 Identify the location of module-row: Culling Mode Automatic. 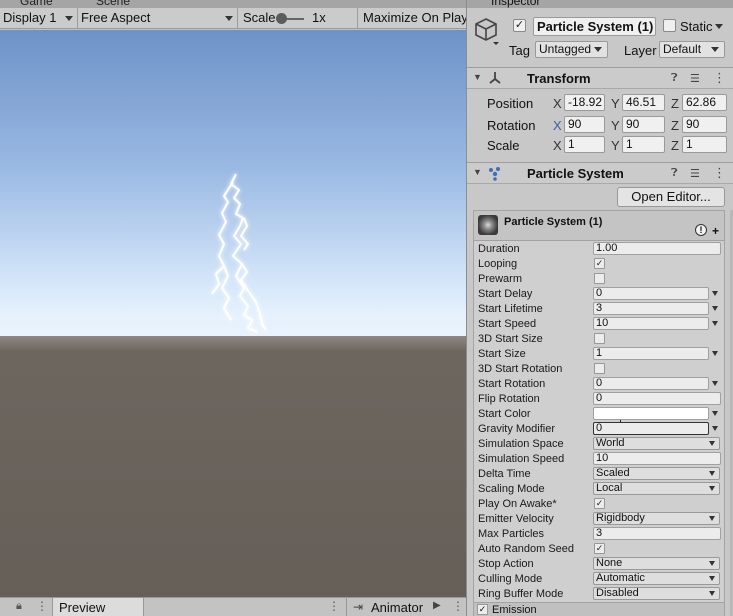
(599, 579).